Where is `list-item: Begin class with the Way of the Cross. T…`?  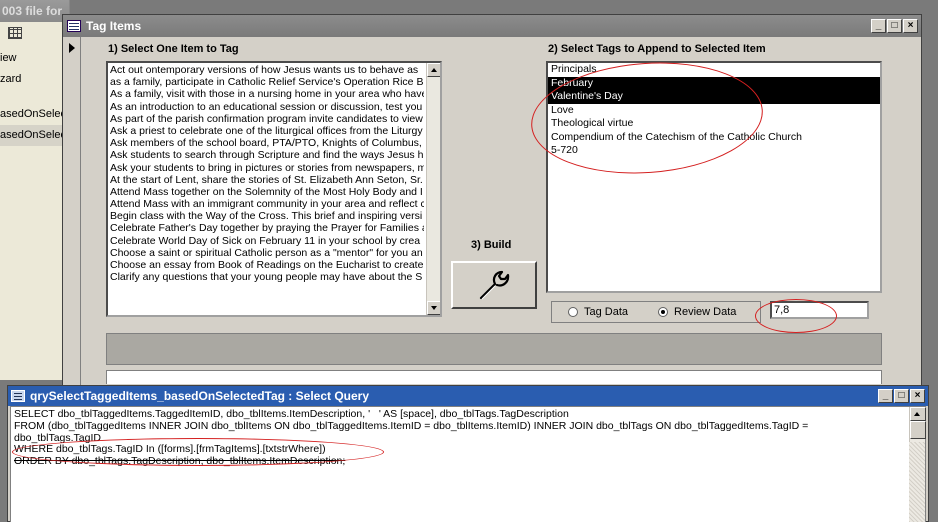
list-item: Begin class with the Way of the Cross. T… is located at coordinates (267, 216).